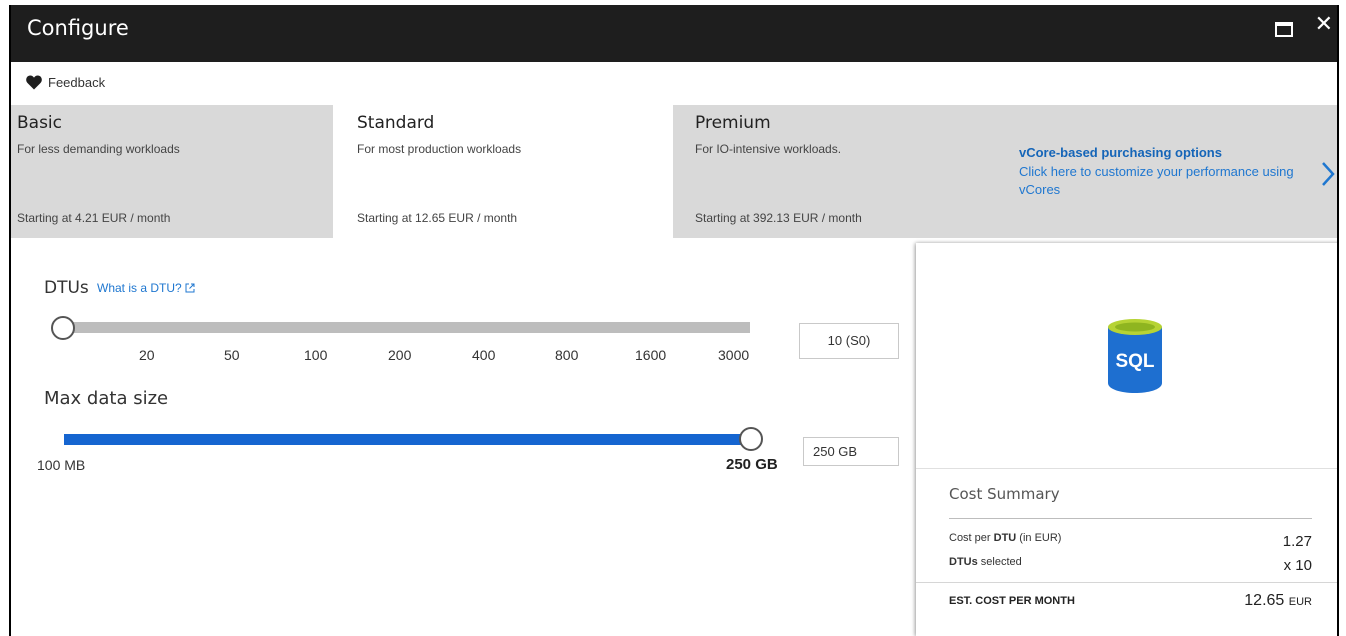 The width and height of the screenshot is (1346, 636). I want to click on max-size-slider-track, so click(409, 439).